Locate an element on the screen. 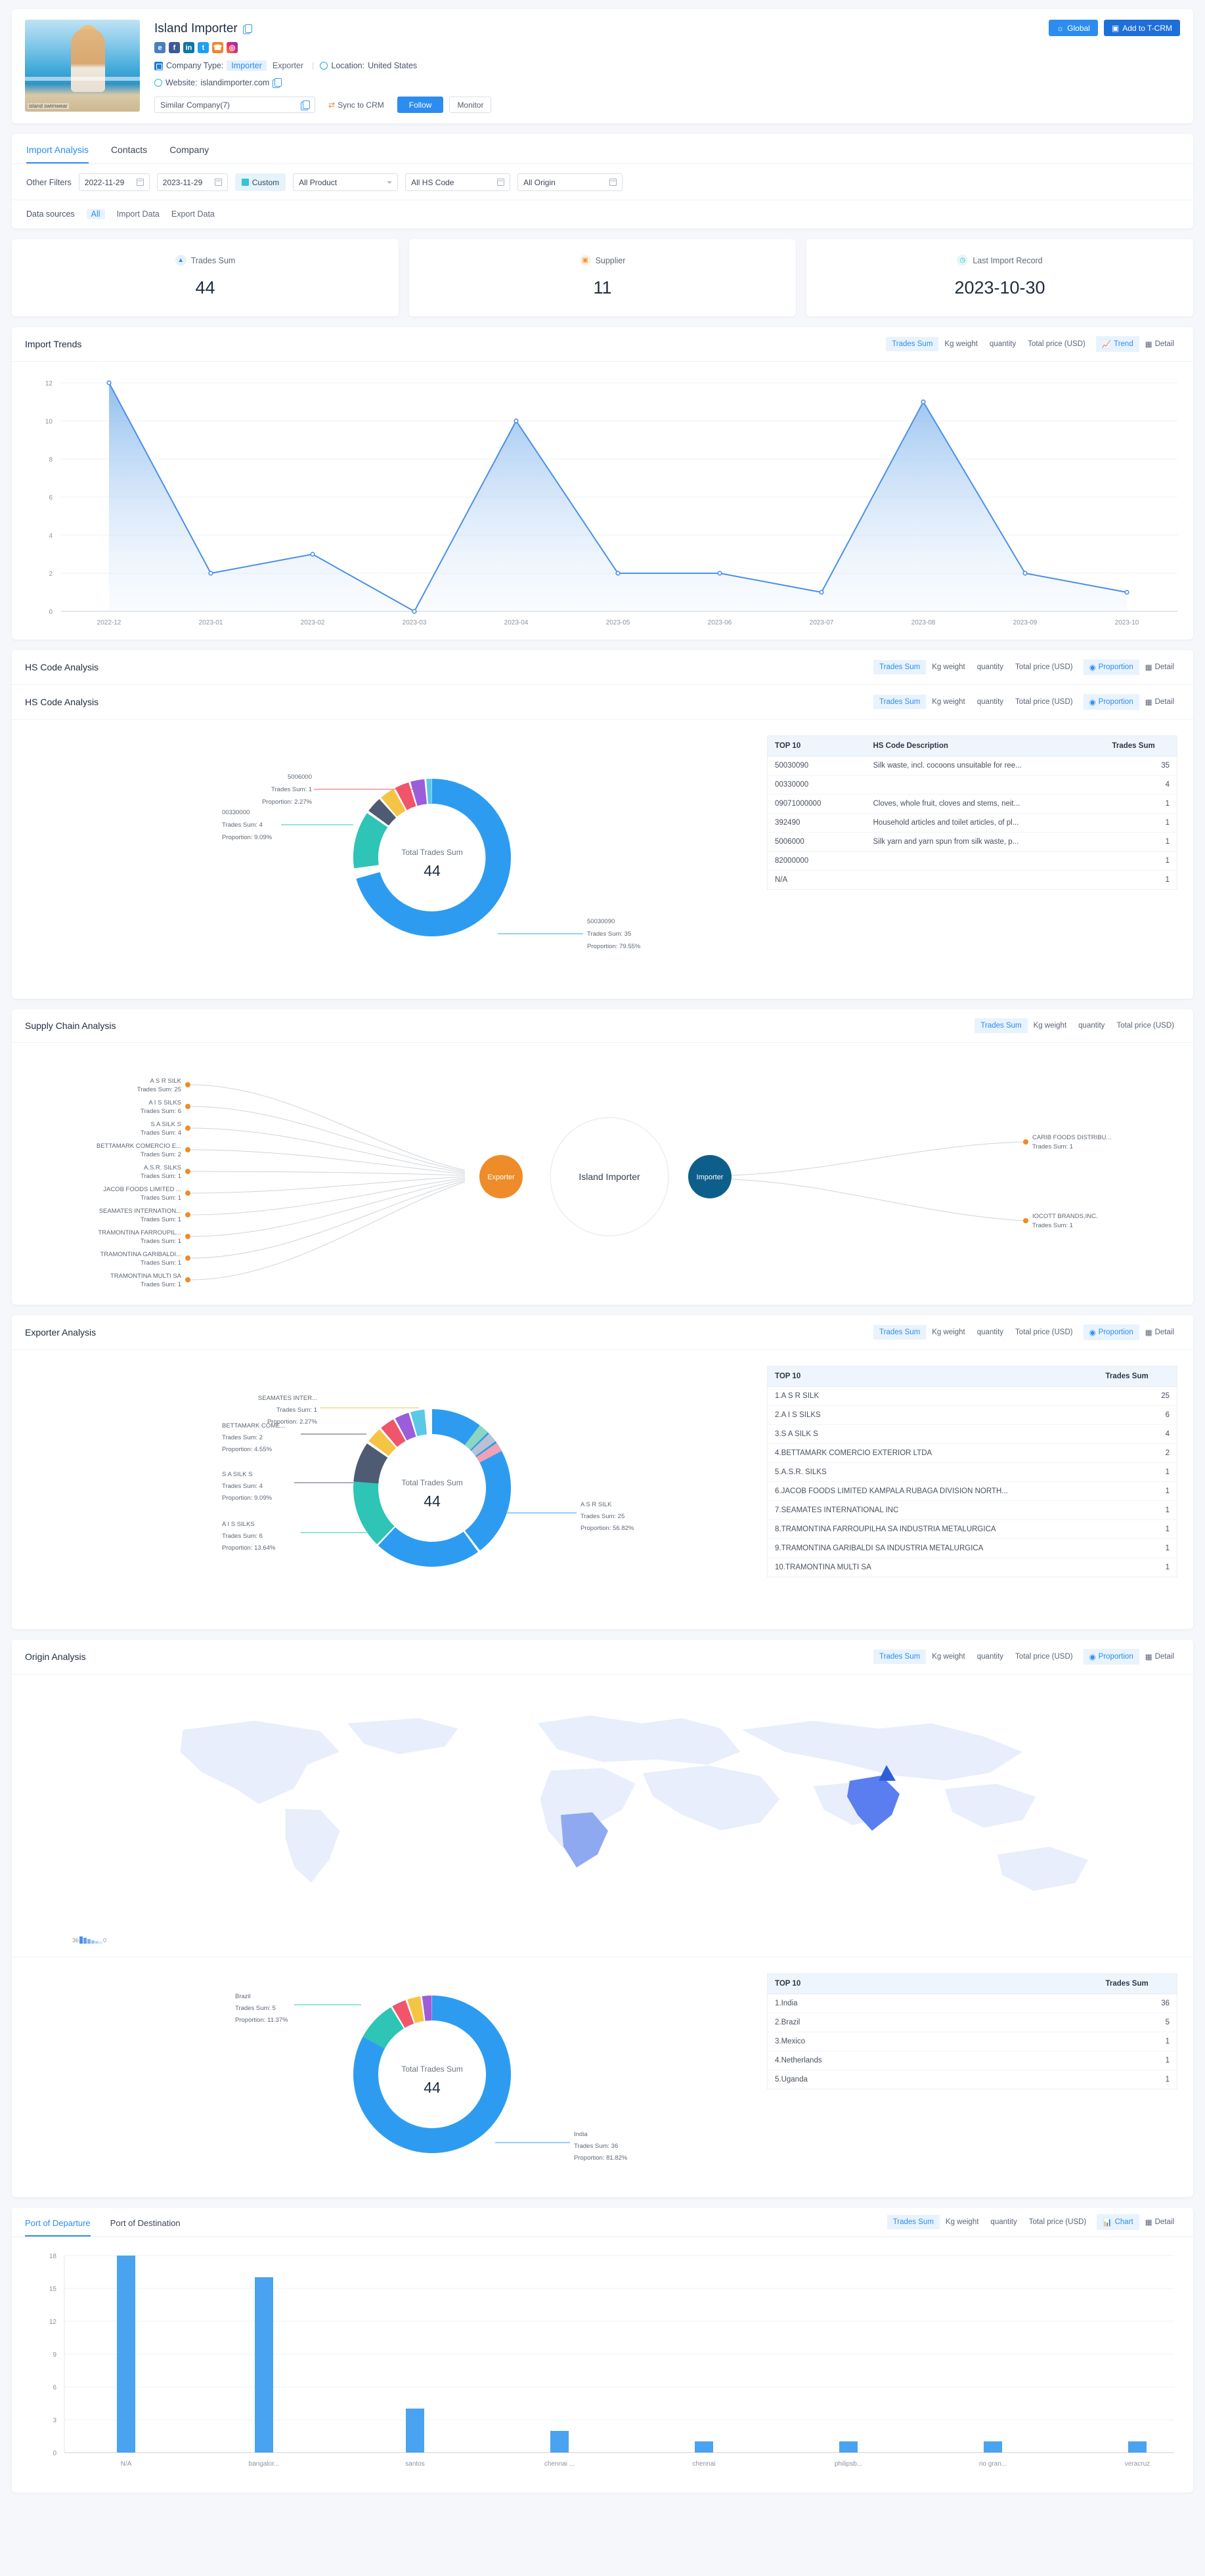  copy-icon is located at coordinates (247, 29).